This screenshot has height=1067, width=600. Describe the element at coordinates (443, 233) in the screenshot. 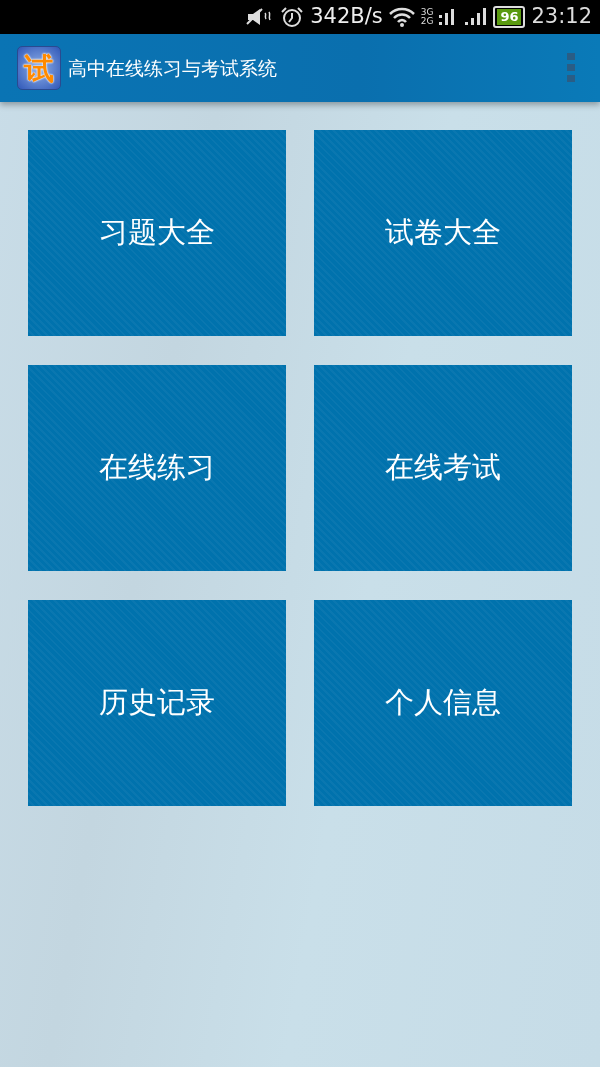

I see `menu-tile: 试卷大全` at that location.